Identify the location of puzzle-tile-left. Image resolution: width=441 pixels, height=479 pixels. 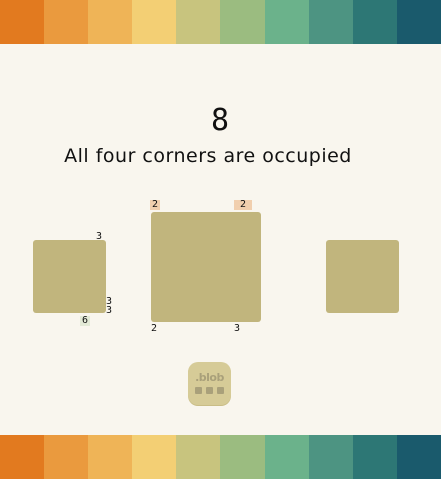
(69, 276).